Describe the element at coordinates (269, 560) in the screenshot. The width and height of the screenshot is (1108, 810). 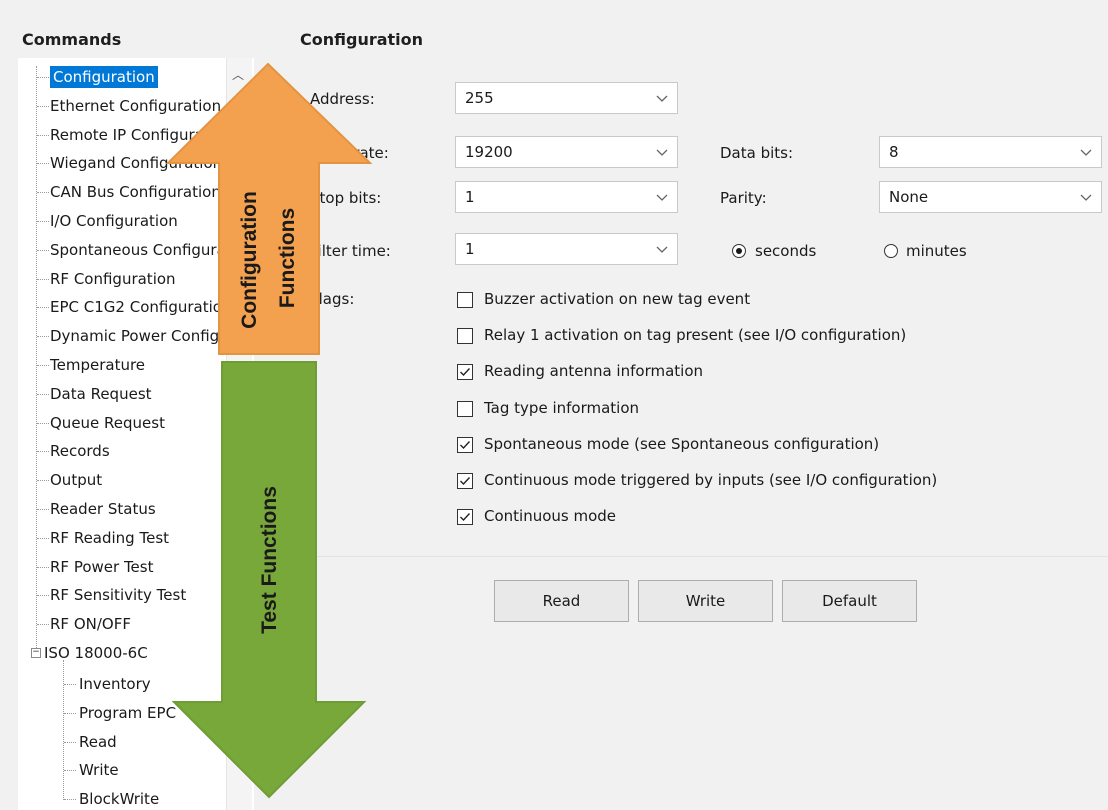
I see `test-functions-label: Test Functions` at that location.